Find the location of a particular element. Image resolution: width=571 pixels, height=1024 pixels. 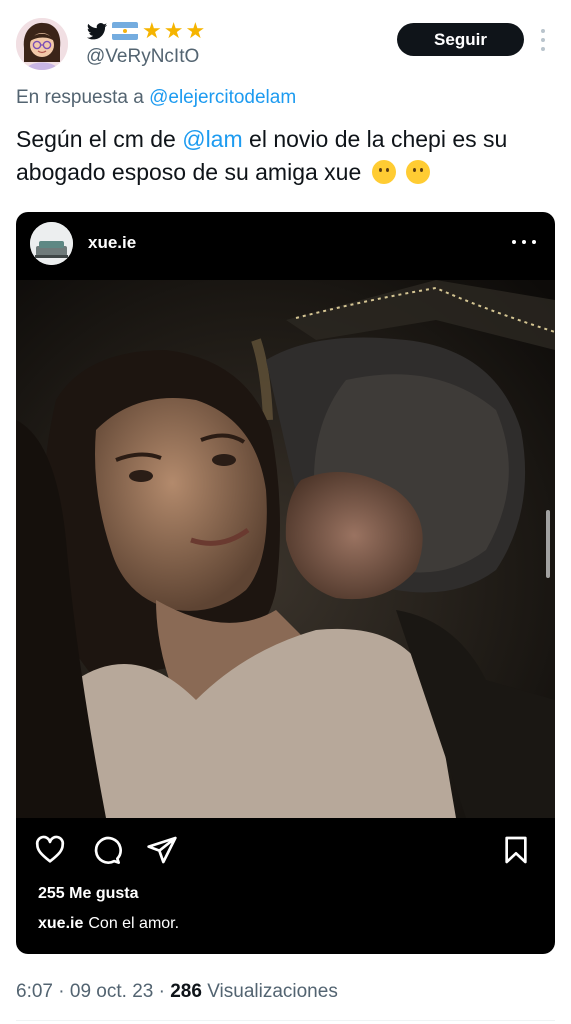

hand-over-mouth-emoji is located at coordinates (418, 172).